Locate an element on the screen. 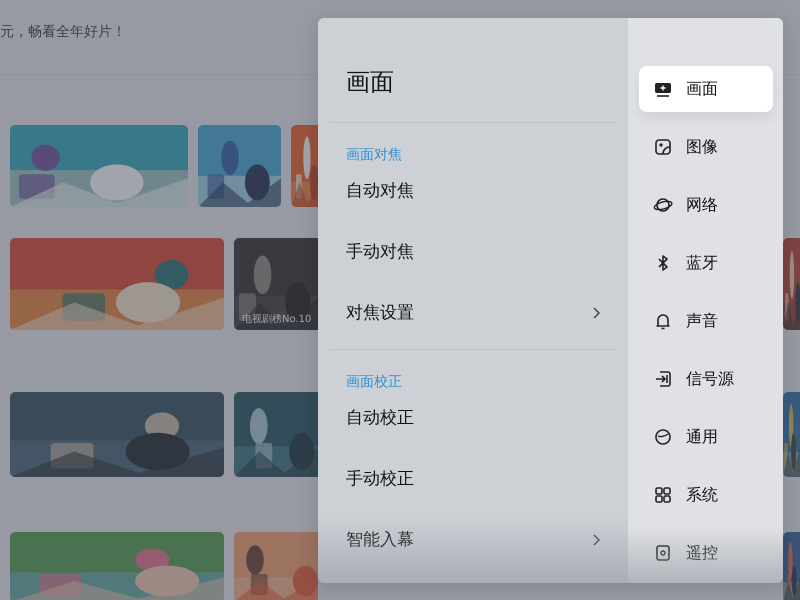  menu-item: 智能入幕 is located at coordinates (473, 539).